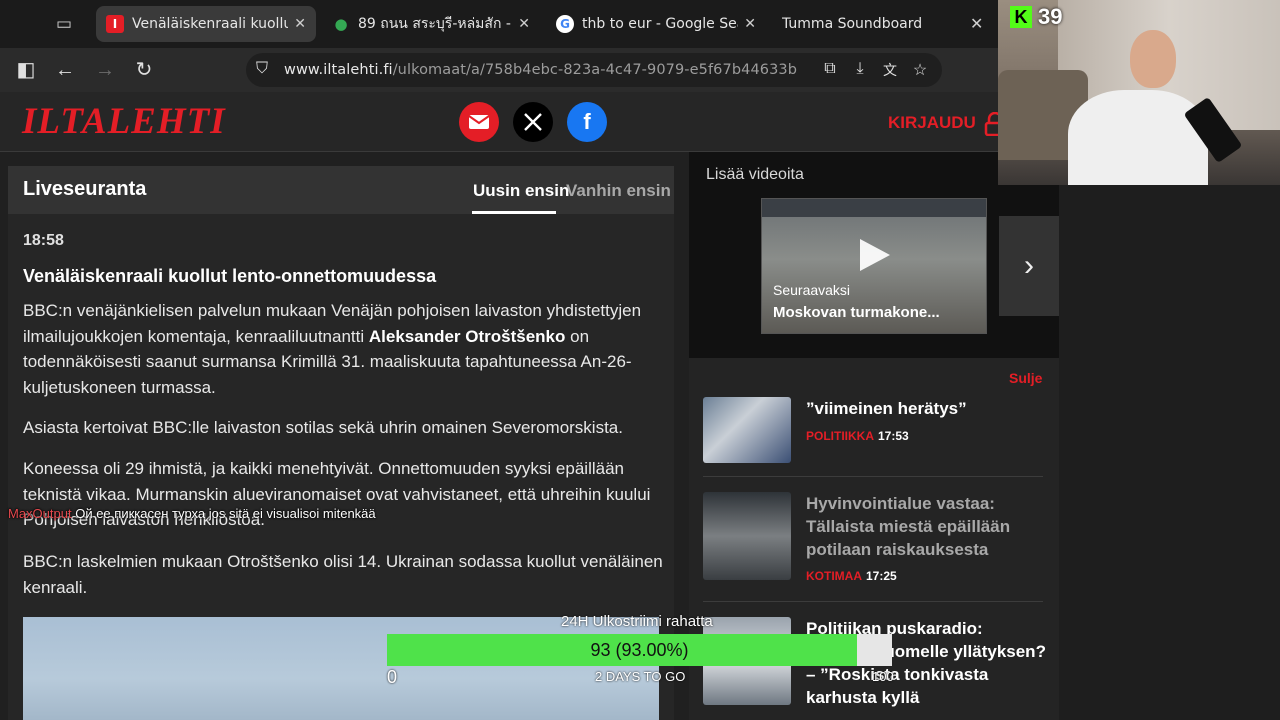  I want to click on tab-oldest-first: Vanhin ensin, so click(618, 191).